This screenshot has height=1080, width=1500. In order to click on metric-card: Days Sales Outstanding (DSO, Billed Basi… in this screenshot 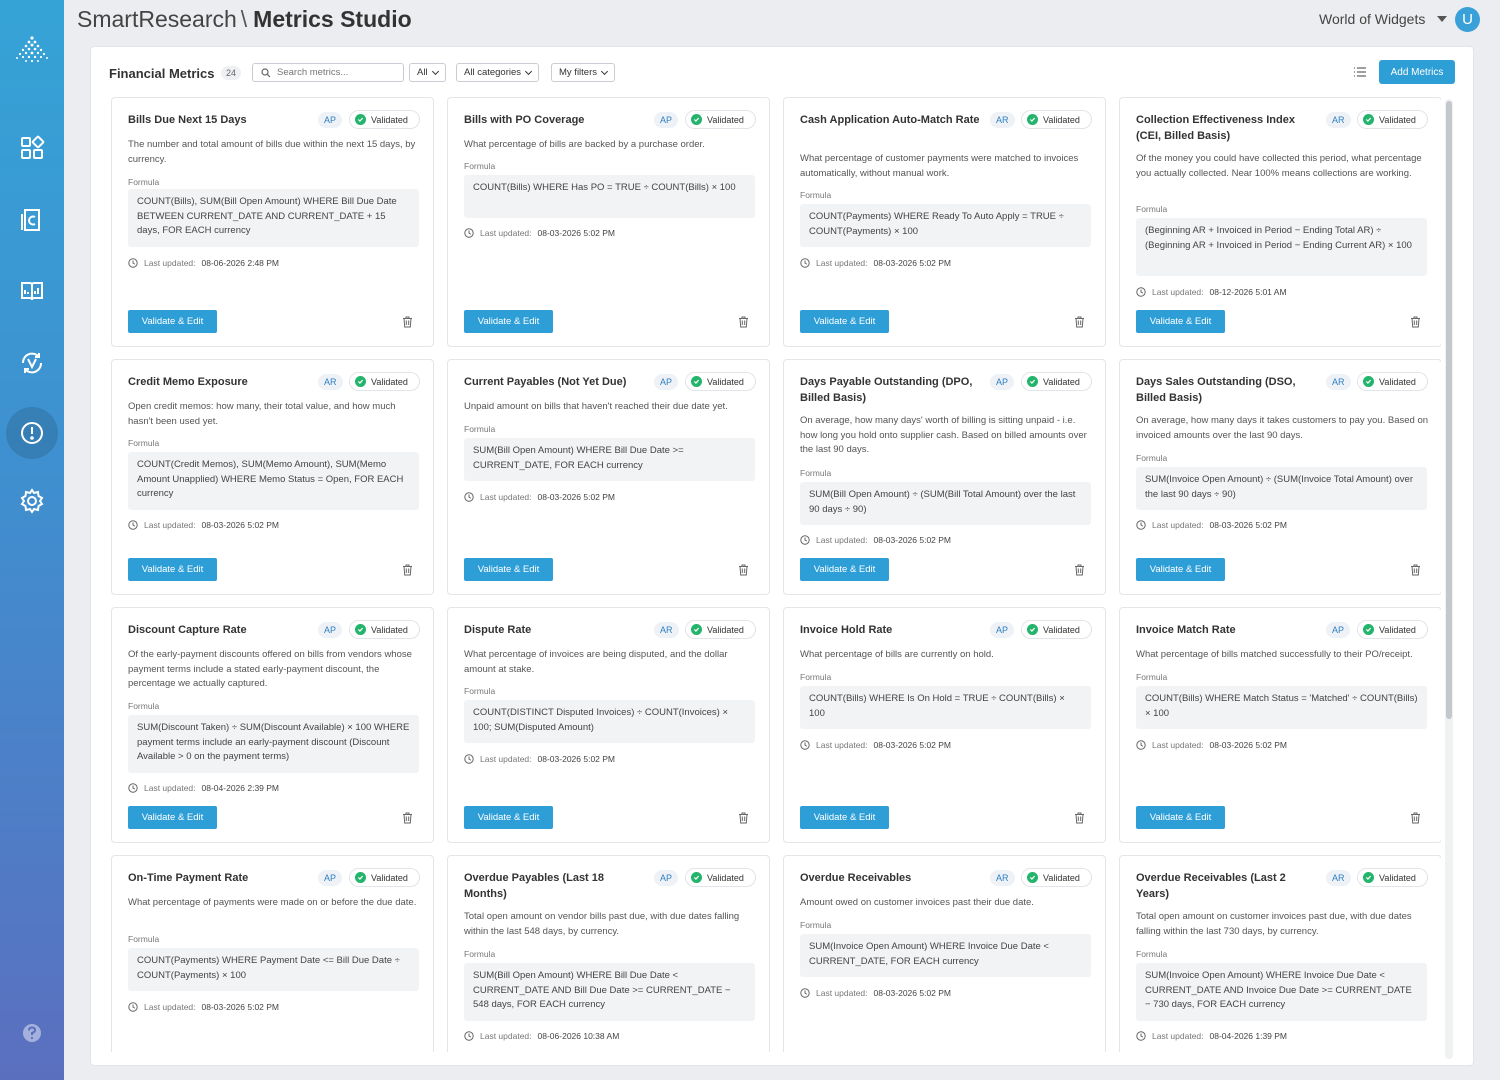, I will do `click(1280, 477)`.